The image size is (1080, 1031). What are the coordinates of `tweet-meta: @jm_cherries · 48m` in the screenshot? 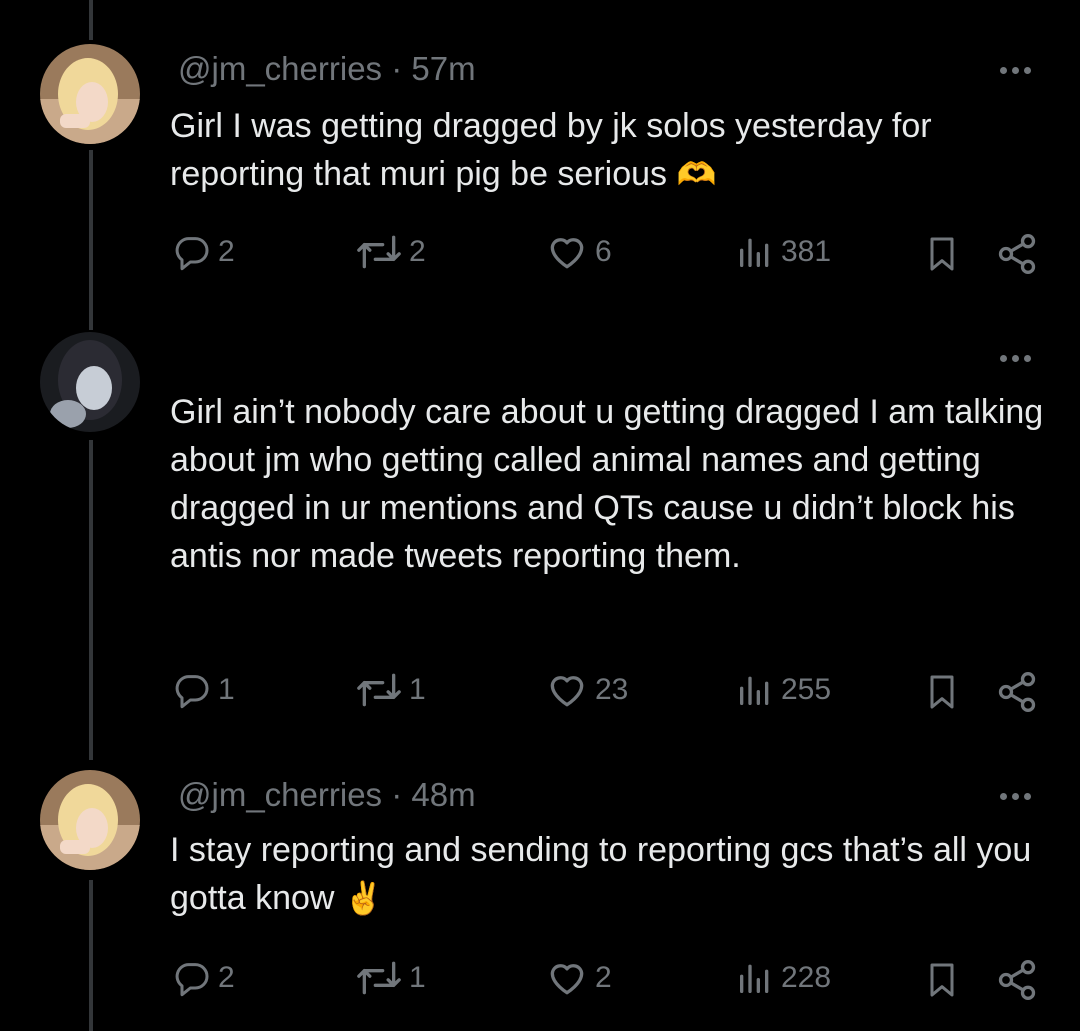 It's located at (327, 795).